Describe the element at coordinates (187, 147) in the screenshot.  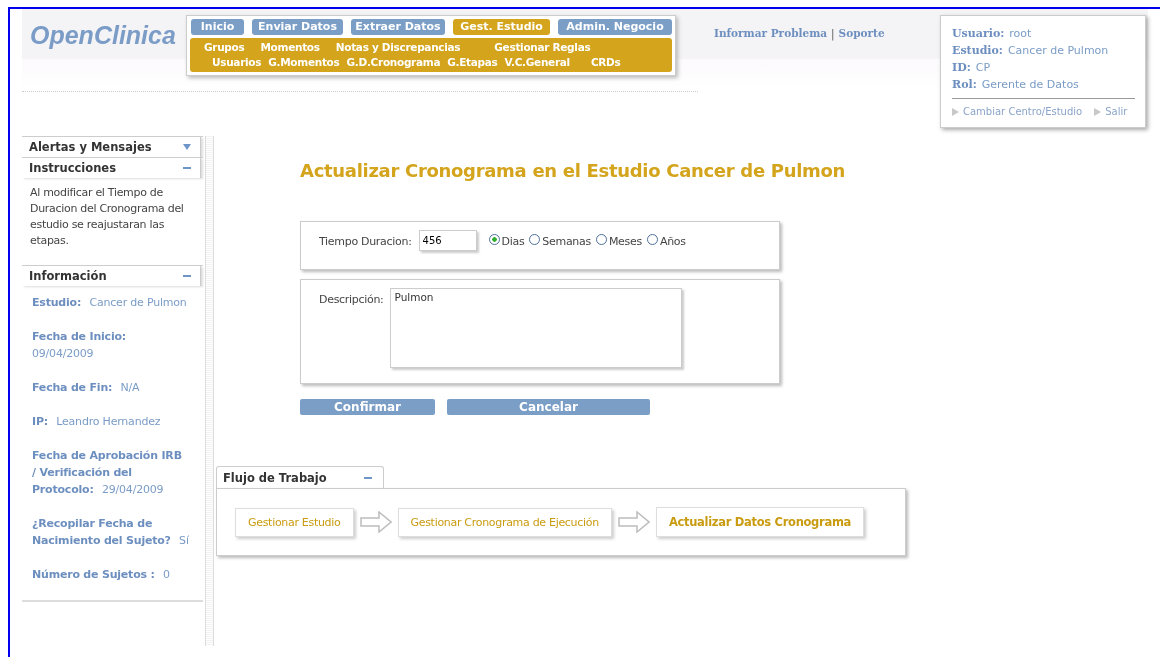
I see `expand-icon` at that location.